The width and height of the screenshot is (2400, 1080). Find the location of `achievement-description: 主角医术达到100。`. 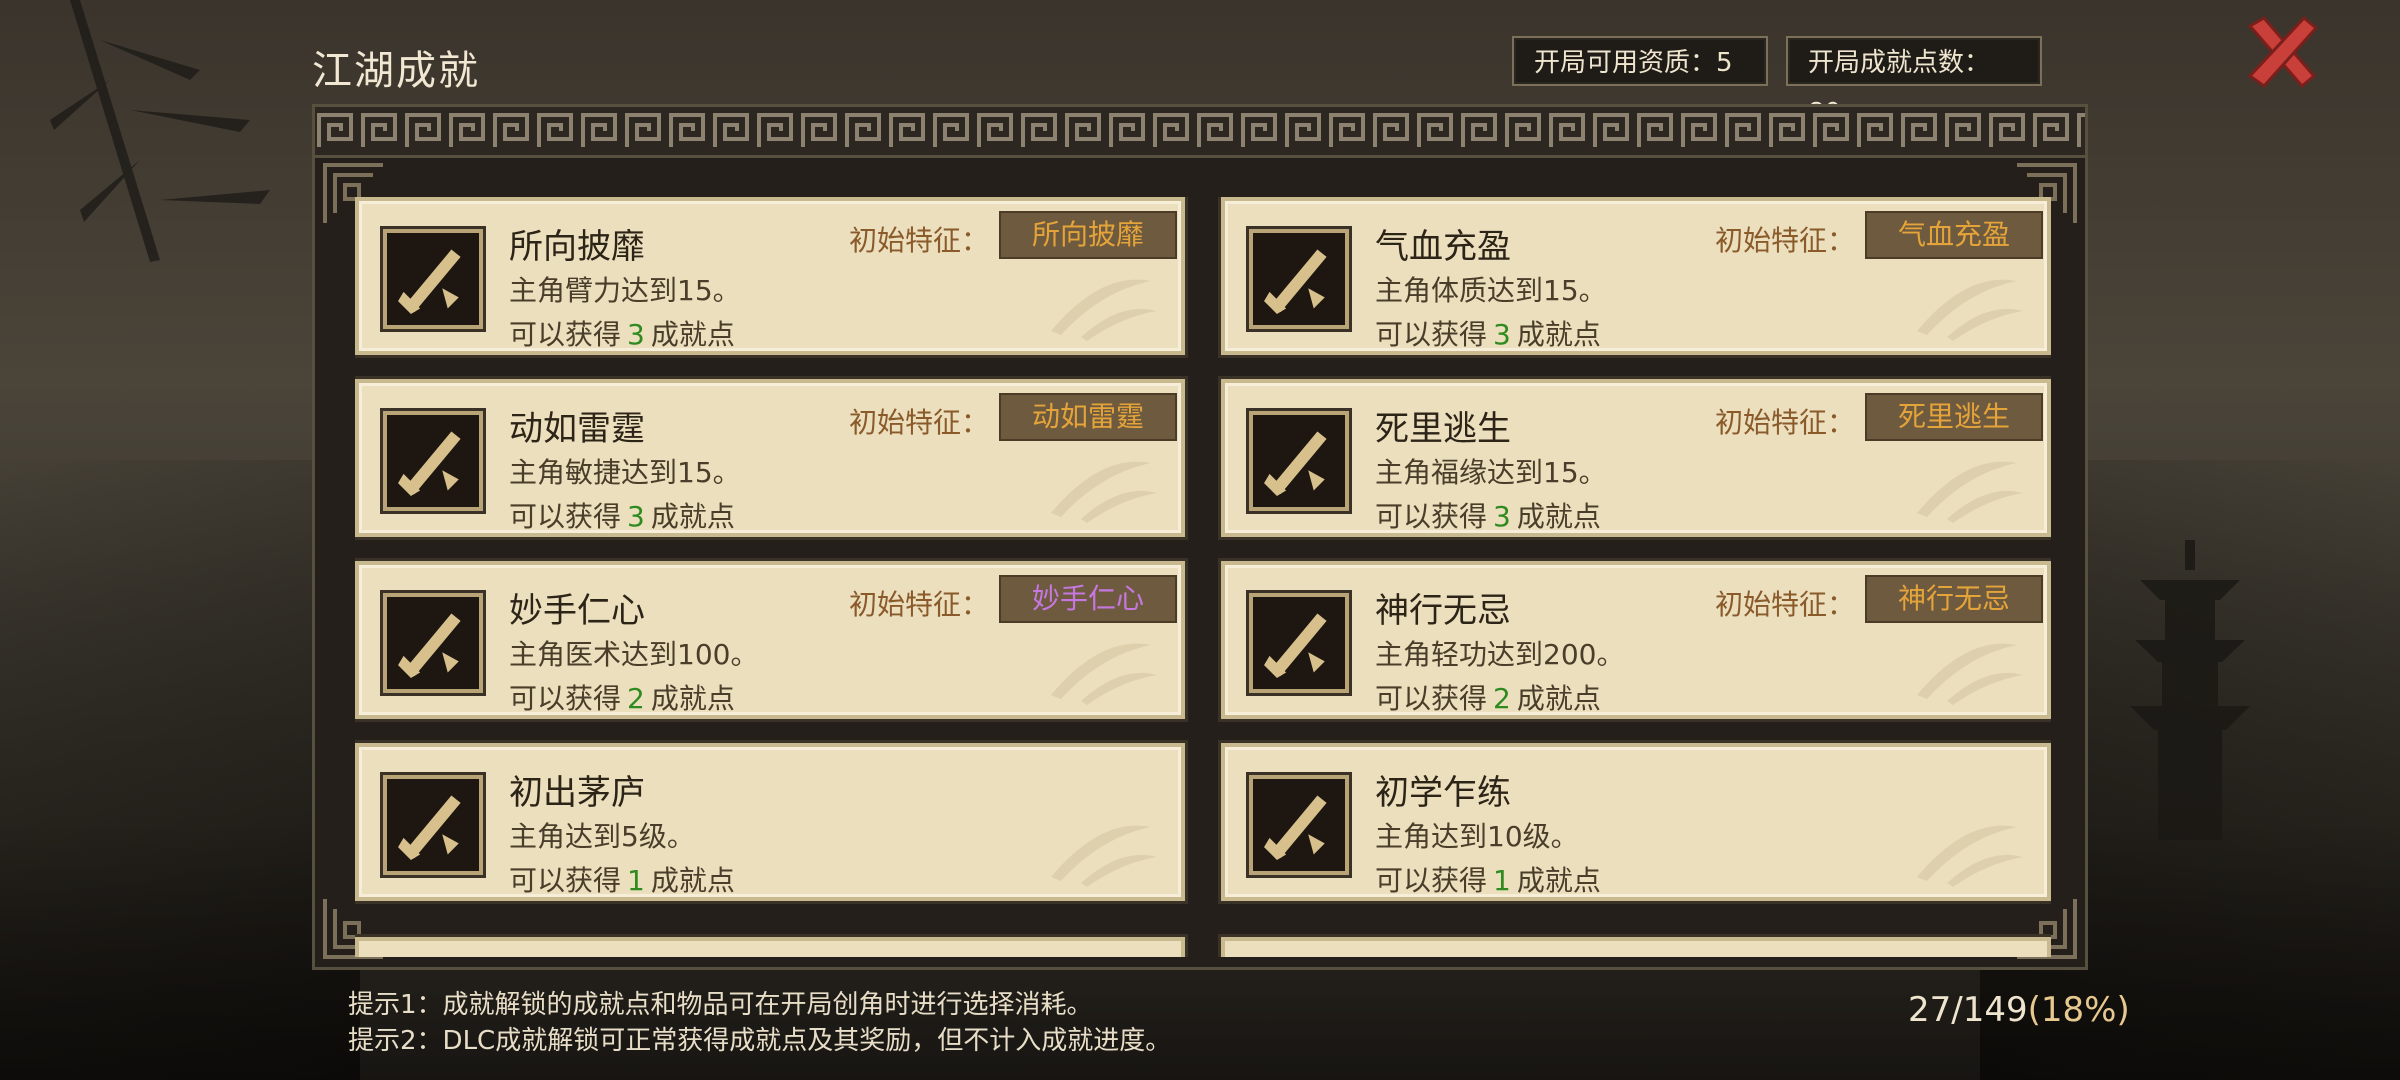

achievement-description: 主角医术达到100。 is located at coordinates (634, 654).